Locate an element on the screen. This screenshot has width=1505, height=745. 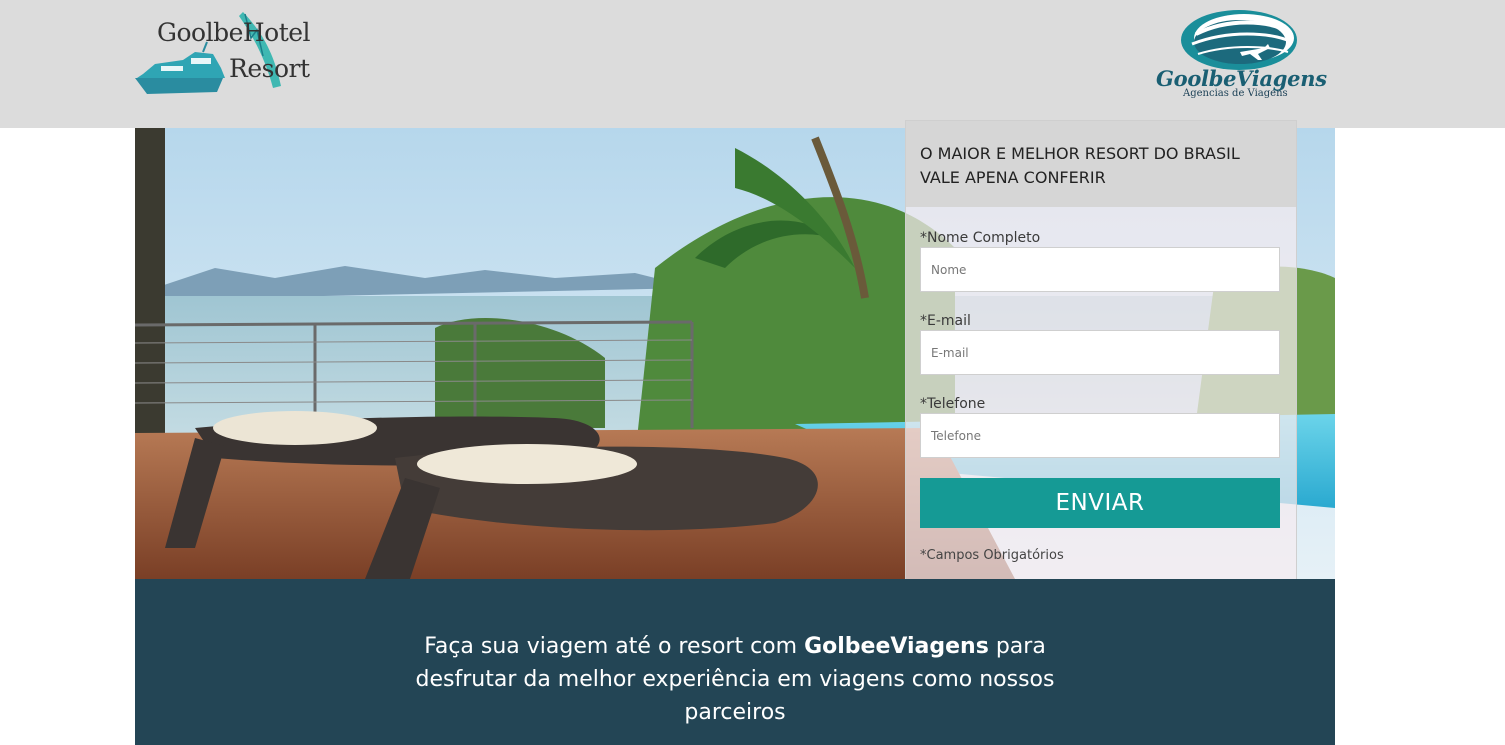
goolbe-hotel-logo: GoolbeHotel Resort is located at coordinates (222, 54).